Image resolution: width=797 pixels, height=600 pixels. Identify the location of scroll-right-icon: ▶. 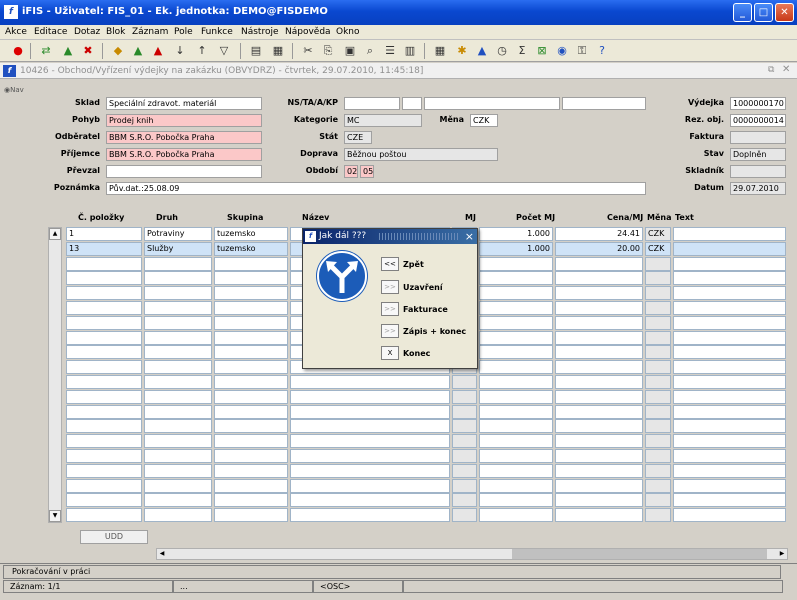
(782, 554).